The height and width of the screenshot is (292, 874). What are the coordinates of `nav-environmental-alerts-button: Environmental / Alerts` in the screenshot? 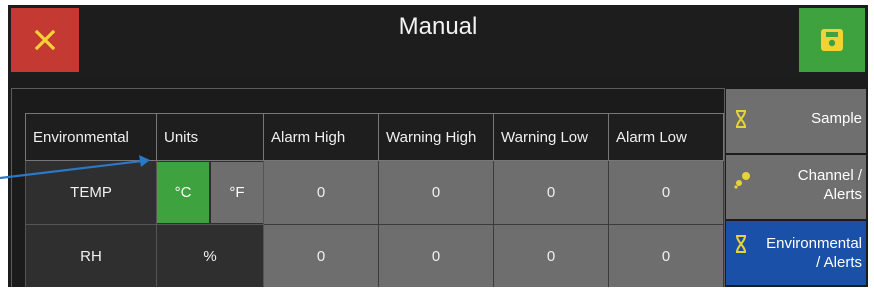 It's located at (796, 253).